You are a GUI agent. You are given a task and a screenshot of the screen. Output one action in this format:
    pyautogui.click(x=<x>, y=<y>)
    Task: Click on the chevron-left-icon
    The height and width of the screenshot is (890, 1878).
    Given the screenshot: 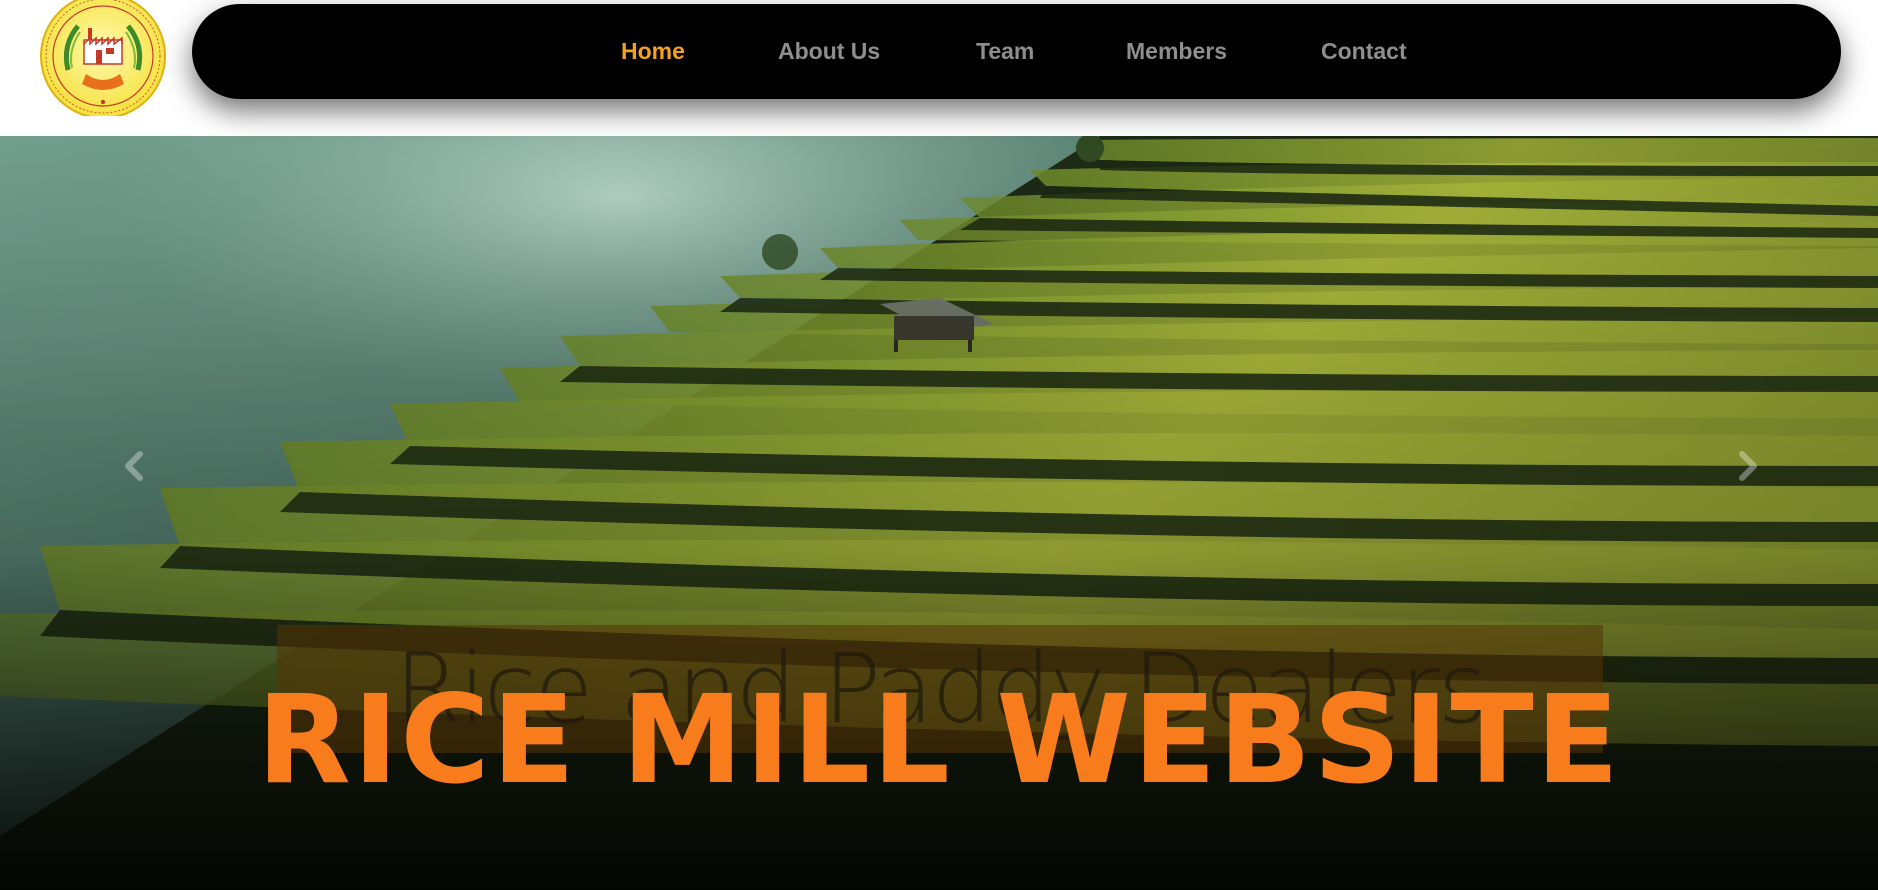 What is the action you would take?
    pyautogui.click(x=134, y=466)
    